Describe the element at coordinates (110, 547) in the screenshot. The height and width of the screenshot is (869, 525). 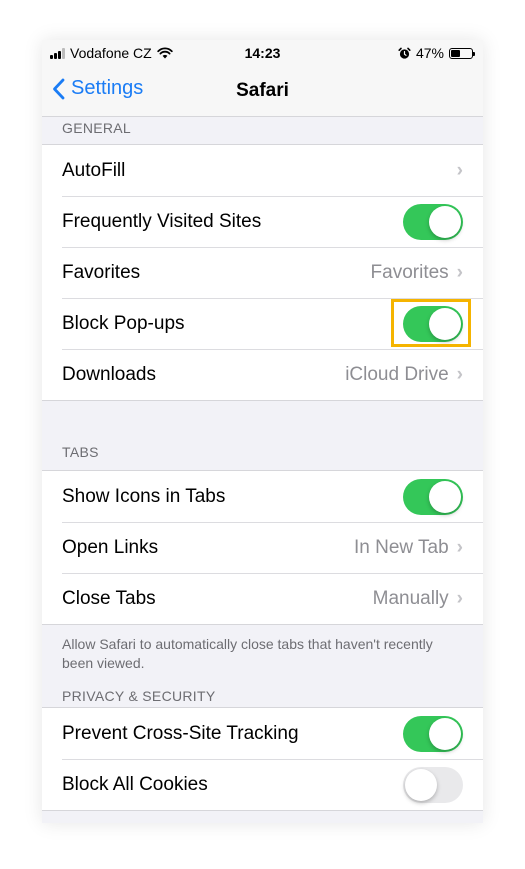
I see `row-label: Open Links` at that location.